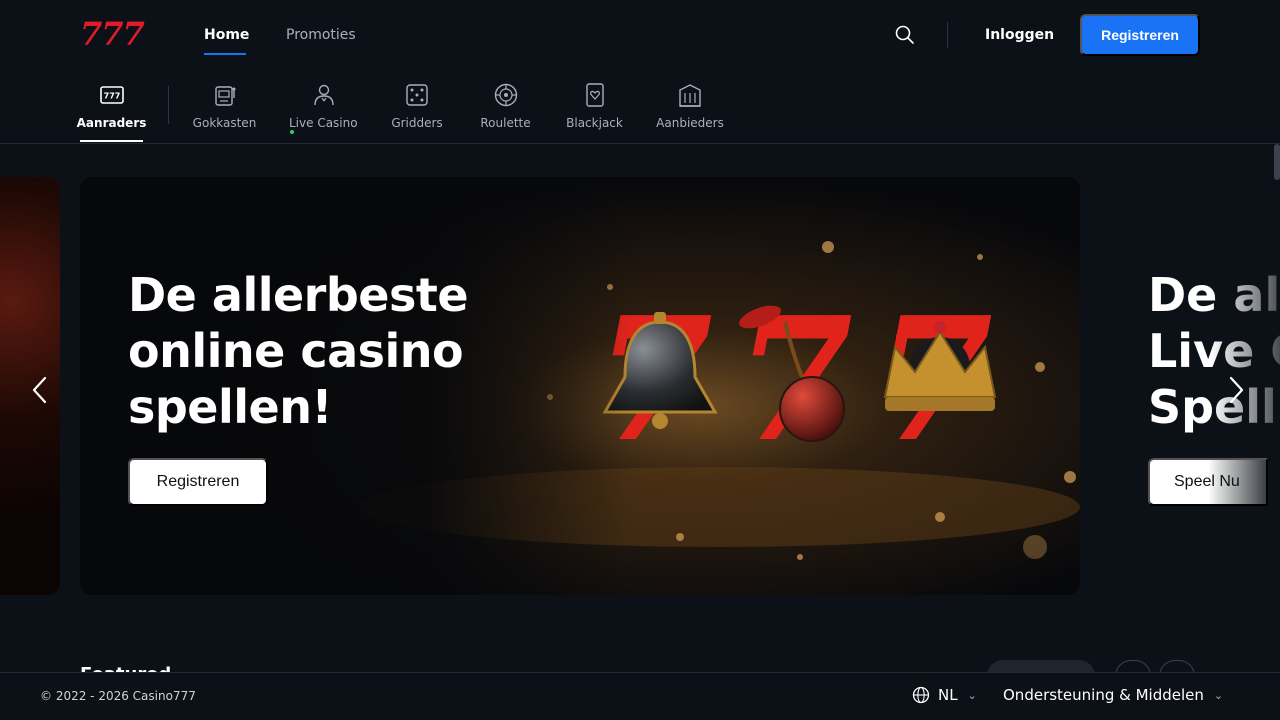 Image resolution: width=1280 pixels, height=720 pixels. Describe the element at coordinates (417, 123) in the screenshot. I see `category-label: Gridders` at that location.